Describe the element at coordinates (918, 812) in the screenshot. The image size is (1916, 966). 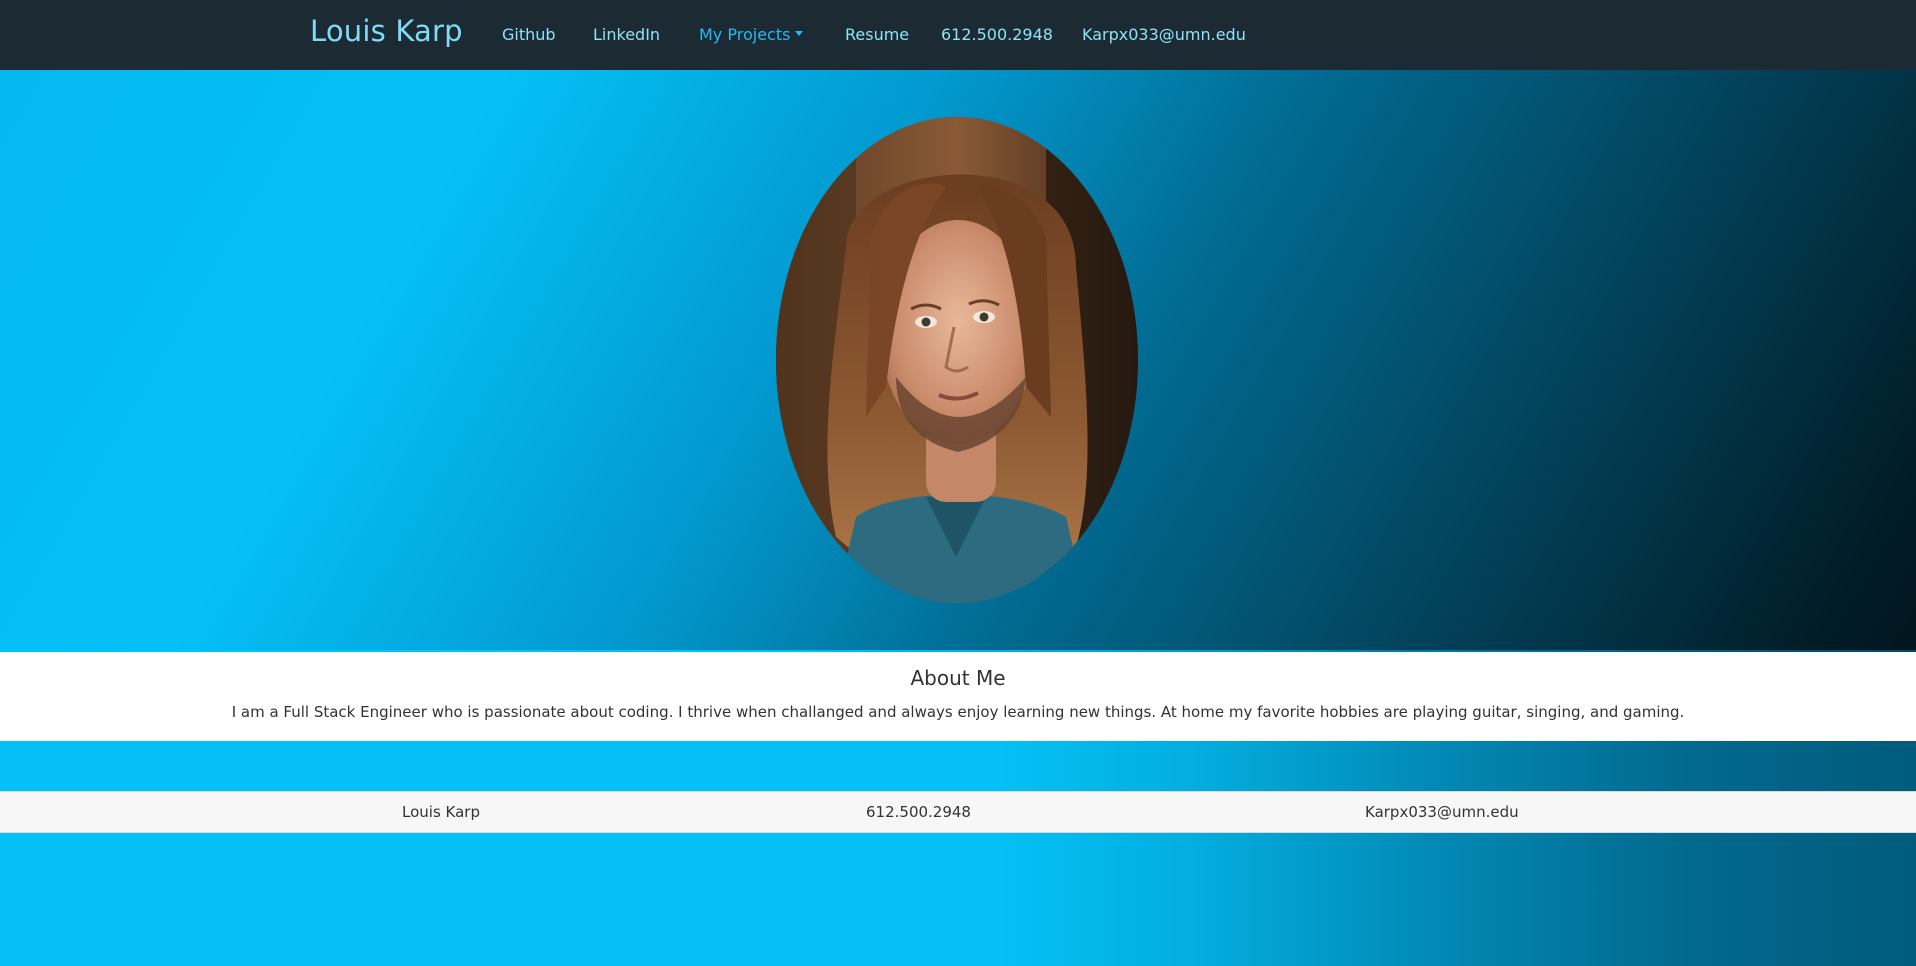
I see `footer-phone: 612.500.2948` at that location.